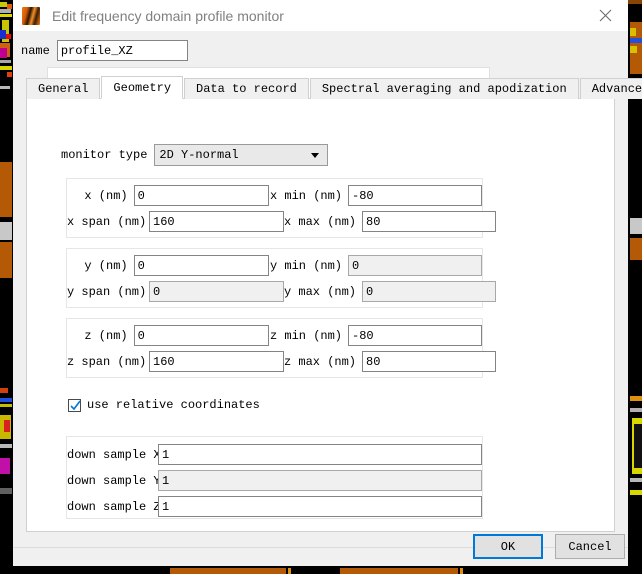  I want to click on tab-advanced: Advanced, so click(610, 88).